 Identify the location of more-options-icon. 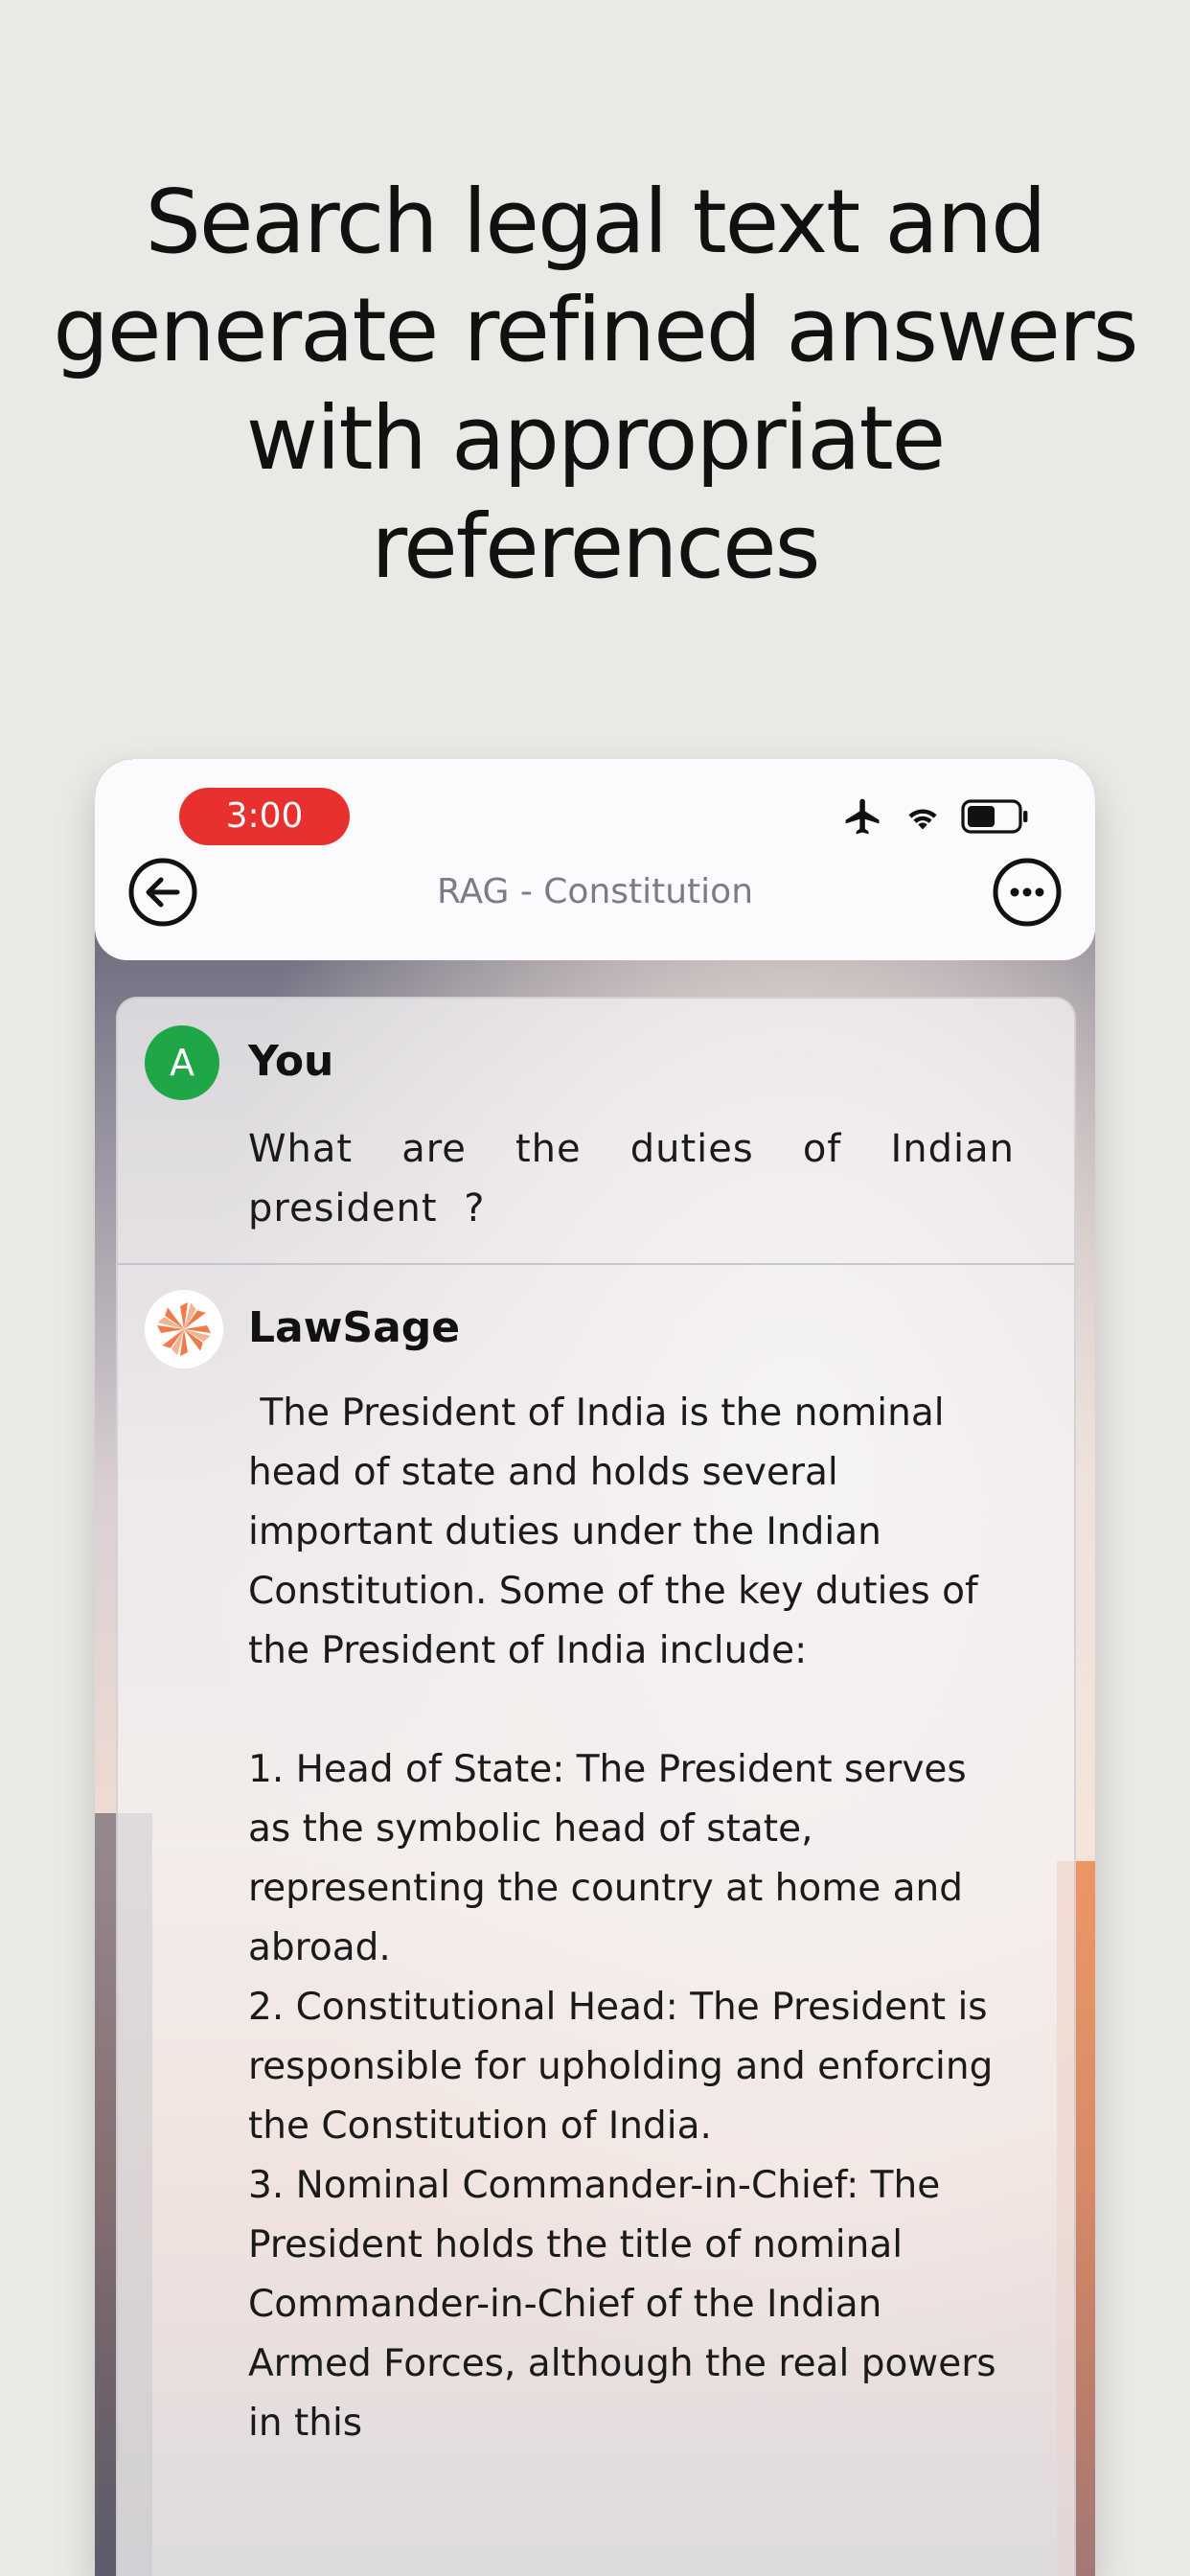
(1028, 892).